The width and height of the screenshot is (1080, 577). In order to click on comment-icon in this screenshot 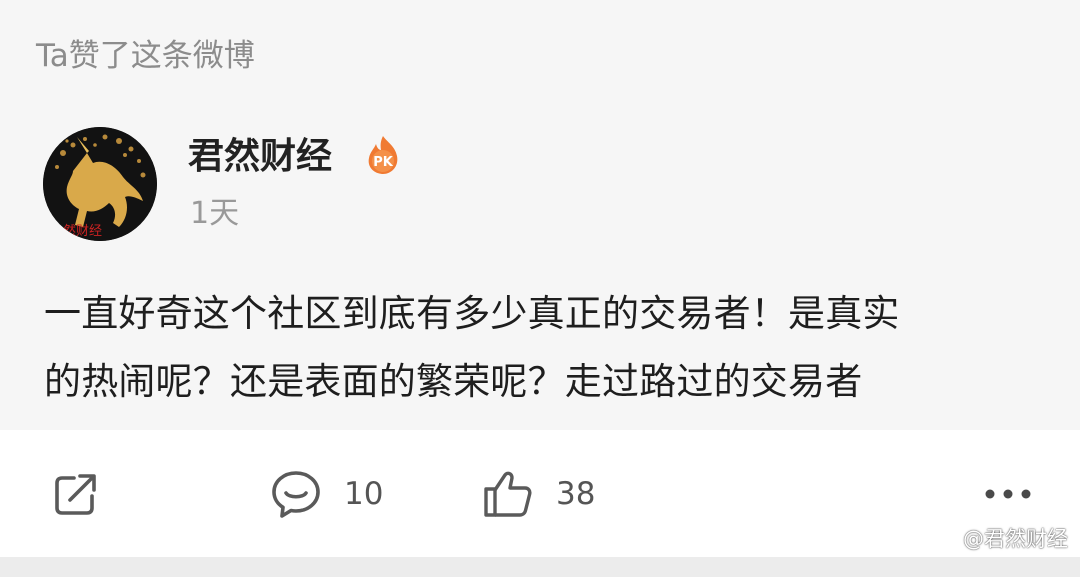, I will do `click(296, 494)`.